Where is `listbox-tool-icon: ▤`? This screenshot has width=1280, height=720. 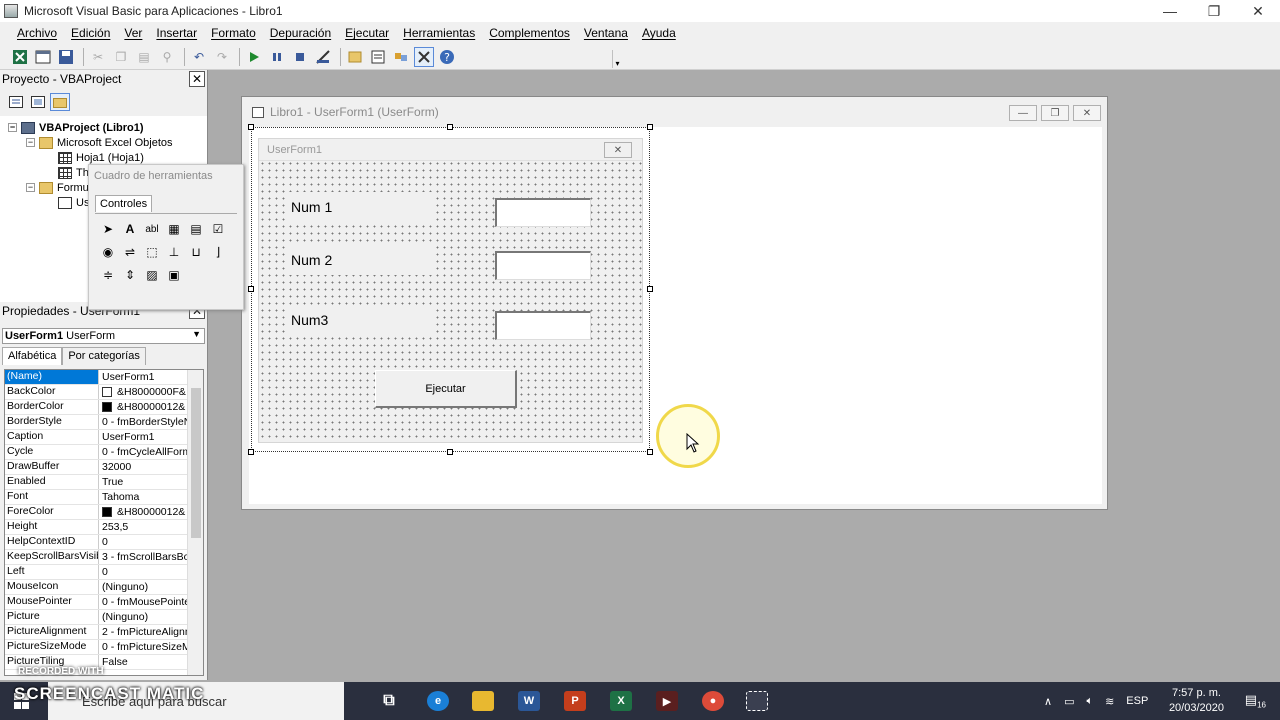 listbox-tool-icon: ▤ is located at coordinates (196, 229).